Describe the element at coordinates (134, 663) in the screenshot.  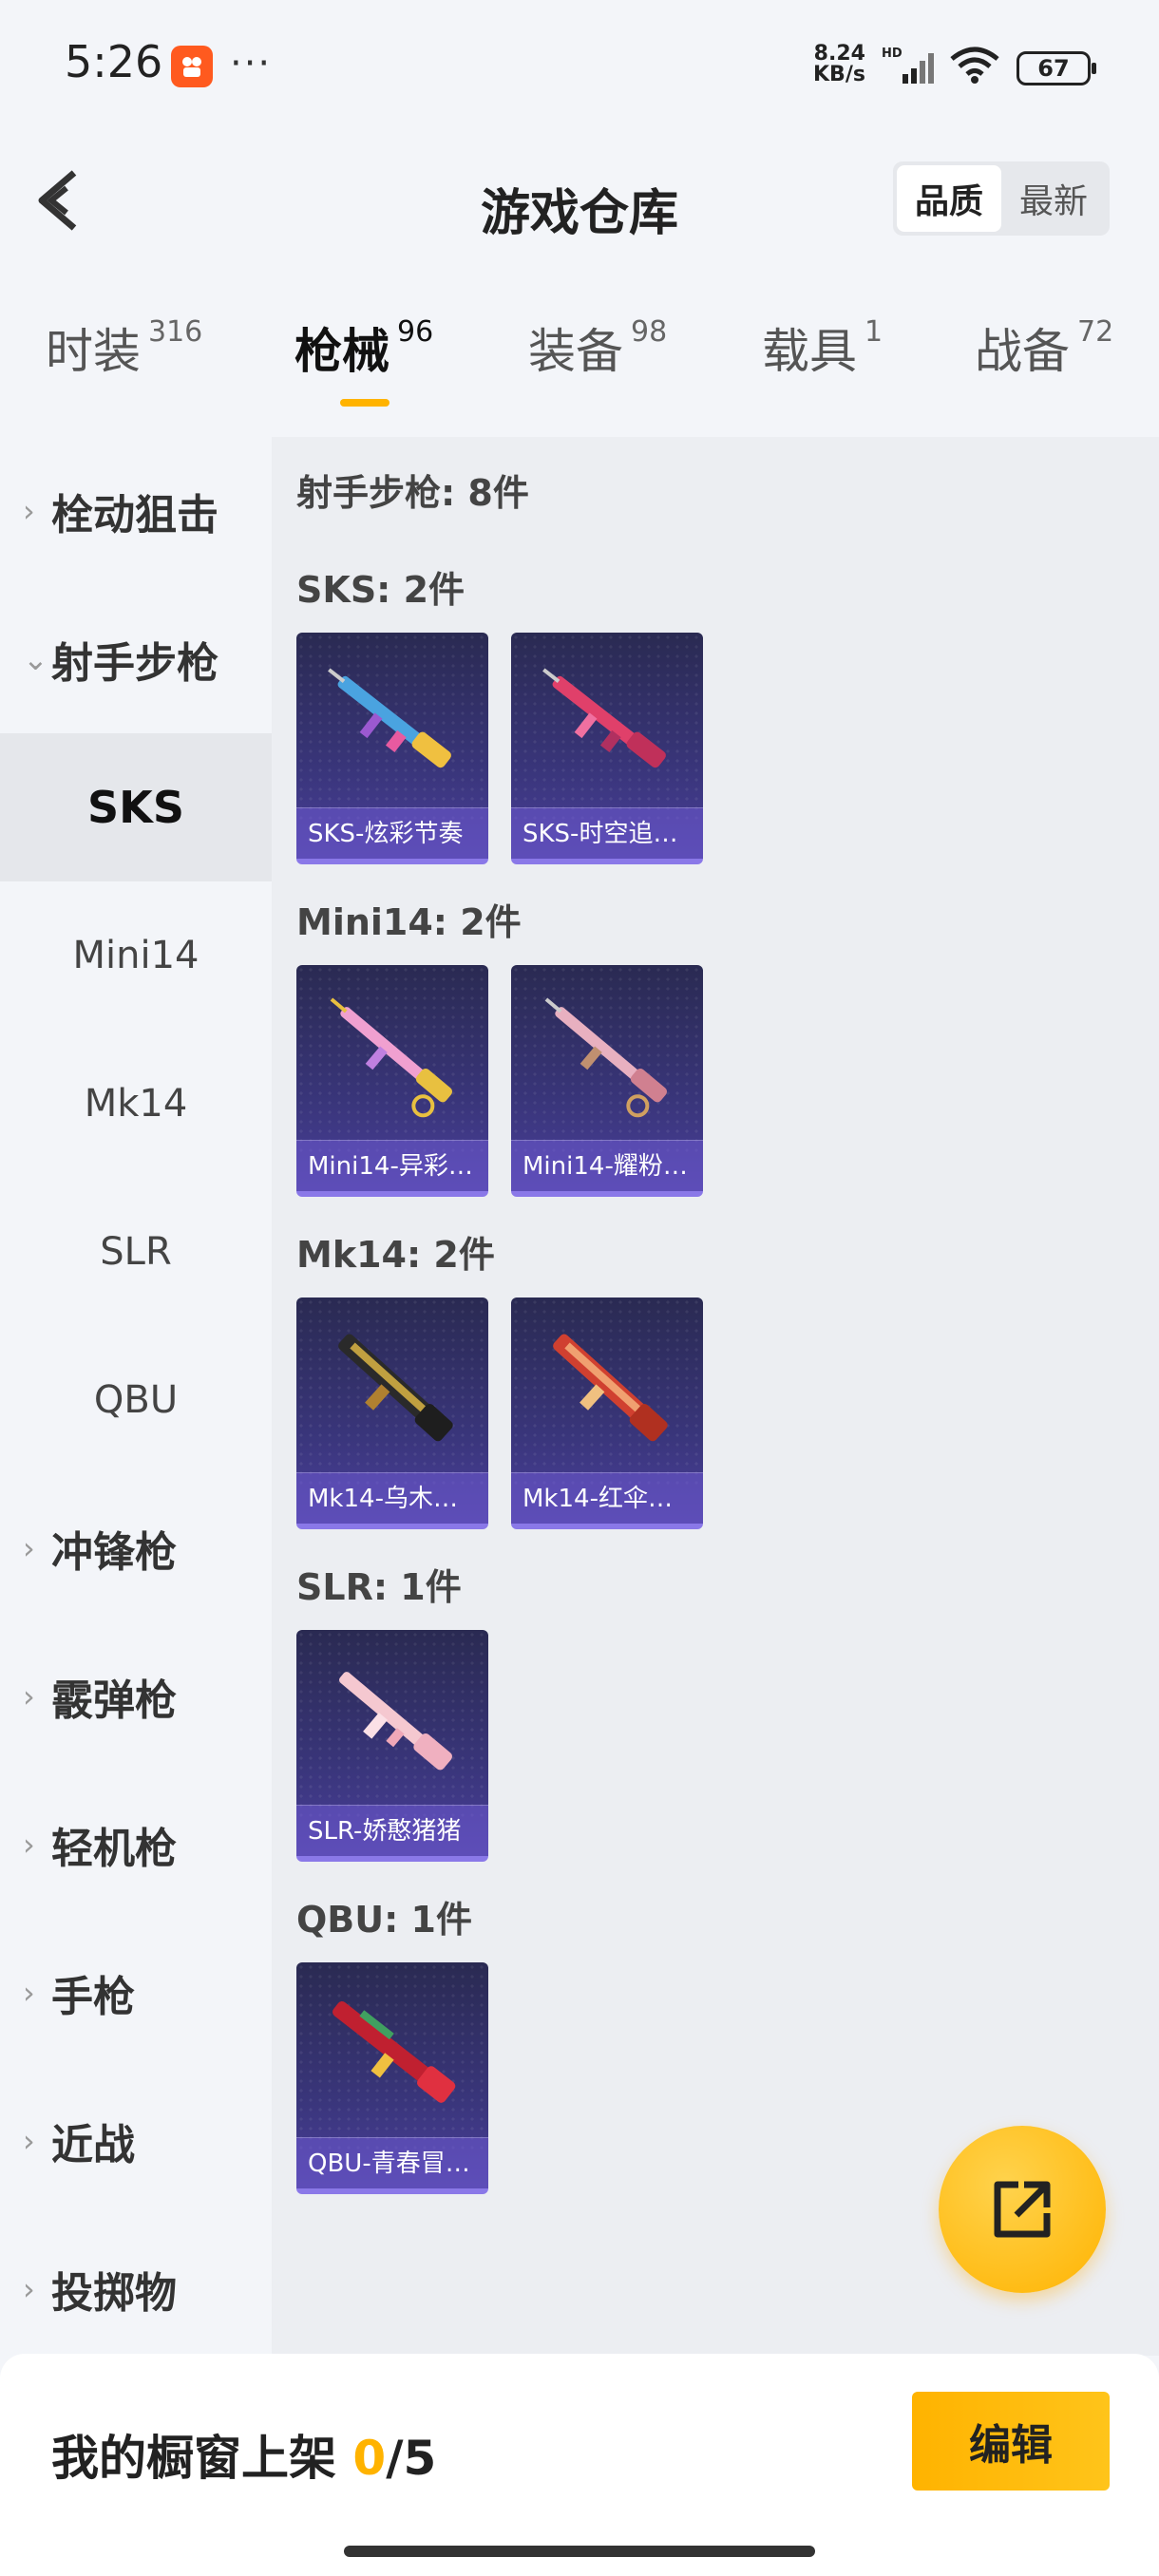
I see `sidebar-group-label: 射手步枪` at that location.